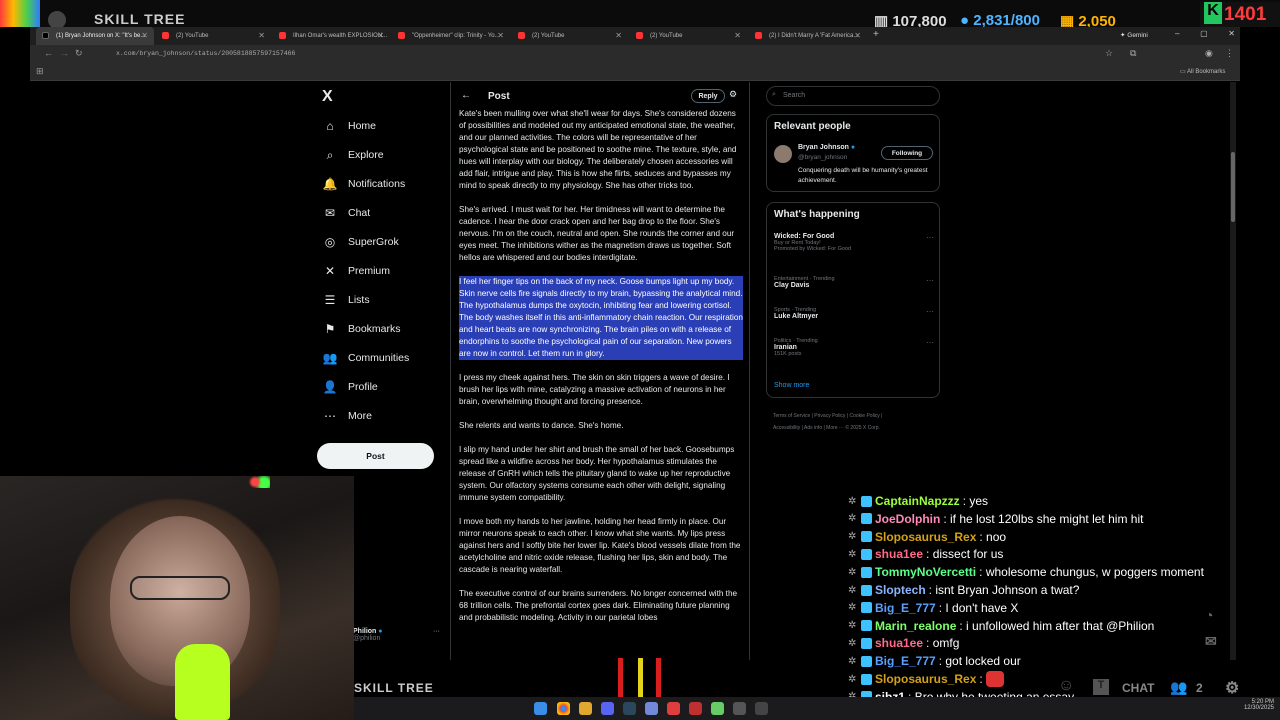  Describe the element at coordinates (57, 19) in the screenshot. I see `back-circle-icon` at that location.